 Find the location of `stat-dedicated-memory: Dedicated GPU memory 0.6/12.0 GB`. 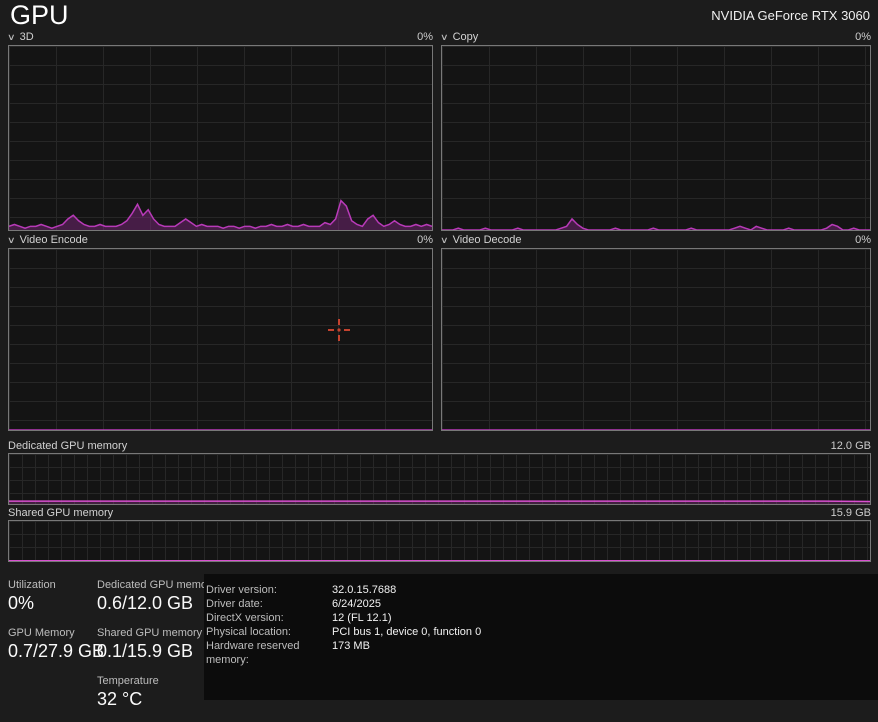

stat-dedicated-memory: Dedicated GPU memory 0.6/12.0 GB is located at coordinates (156, 596).